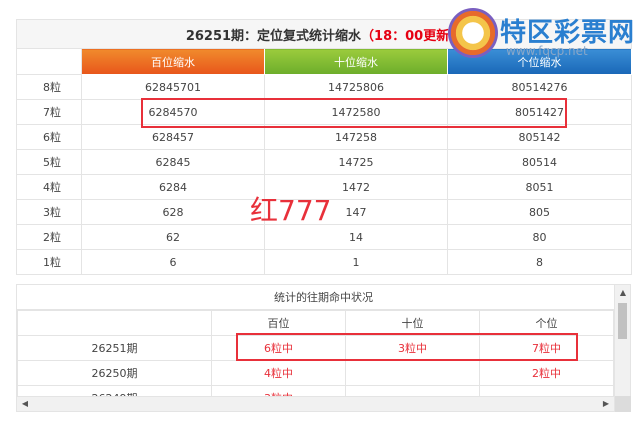  I want to click on scroll-thumb, so click(622, 321).